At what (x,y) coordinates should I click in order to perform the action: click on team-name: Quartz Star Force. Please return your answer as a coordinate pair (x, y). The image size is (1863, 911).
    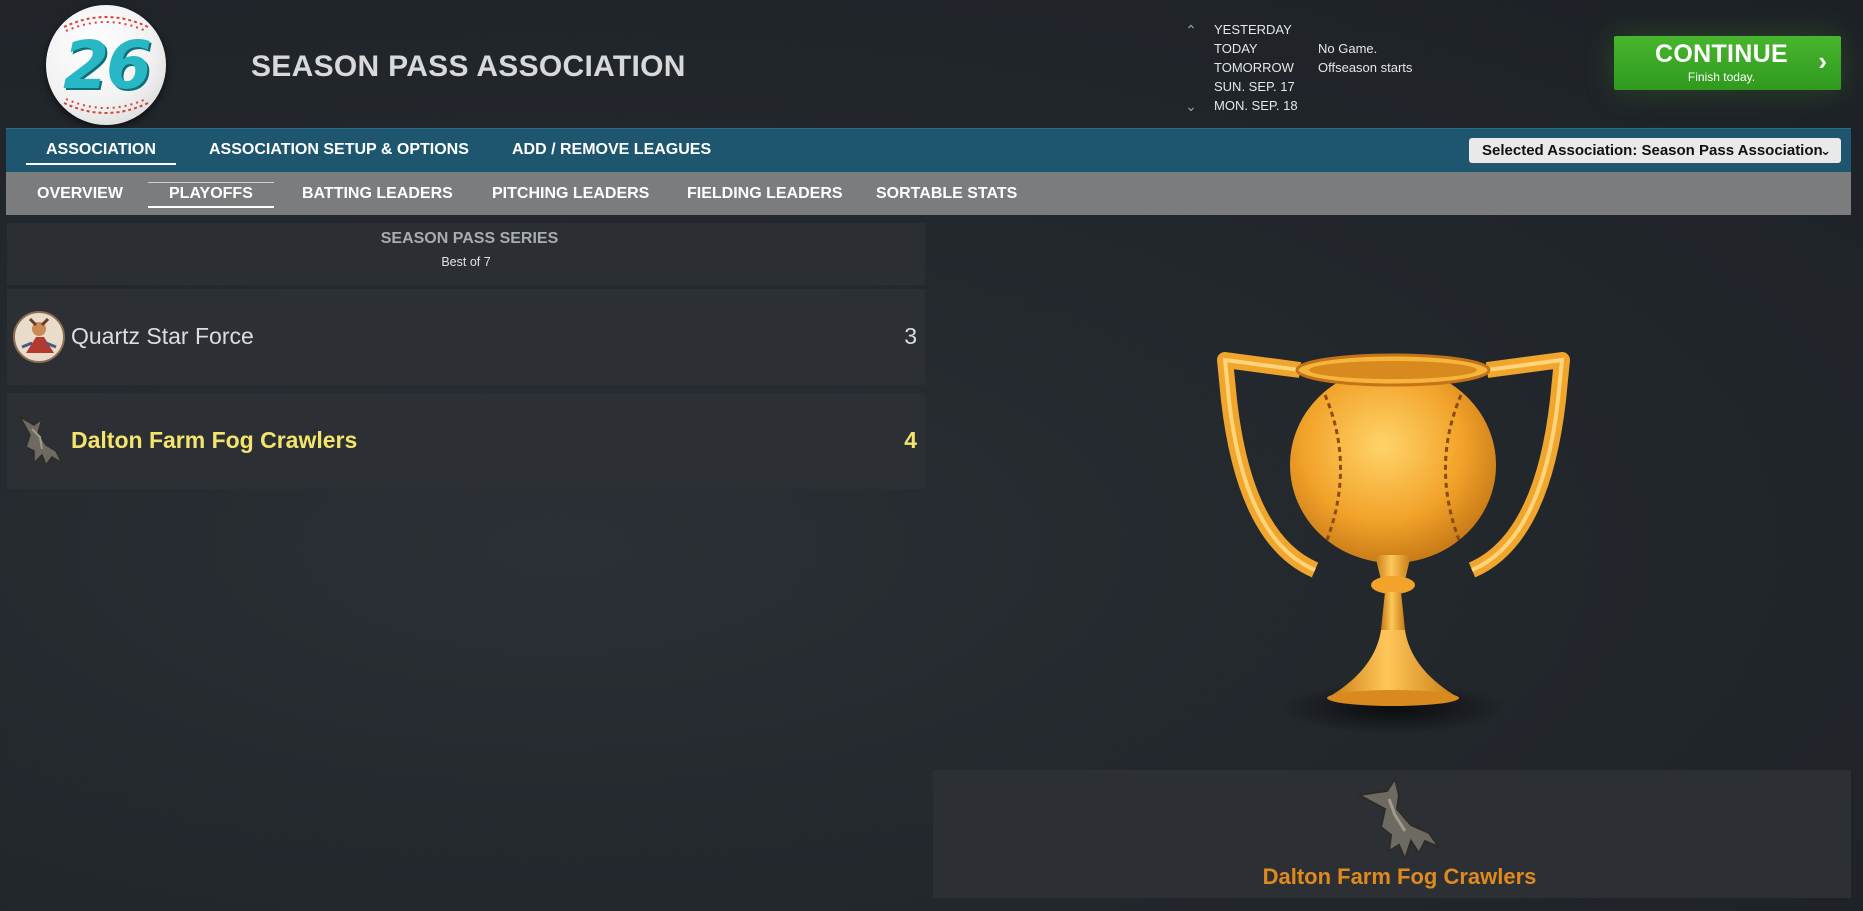
    Looking at the image, I should click on (162, 336).